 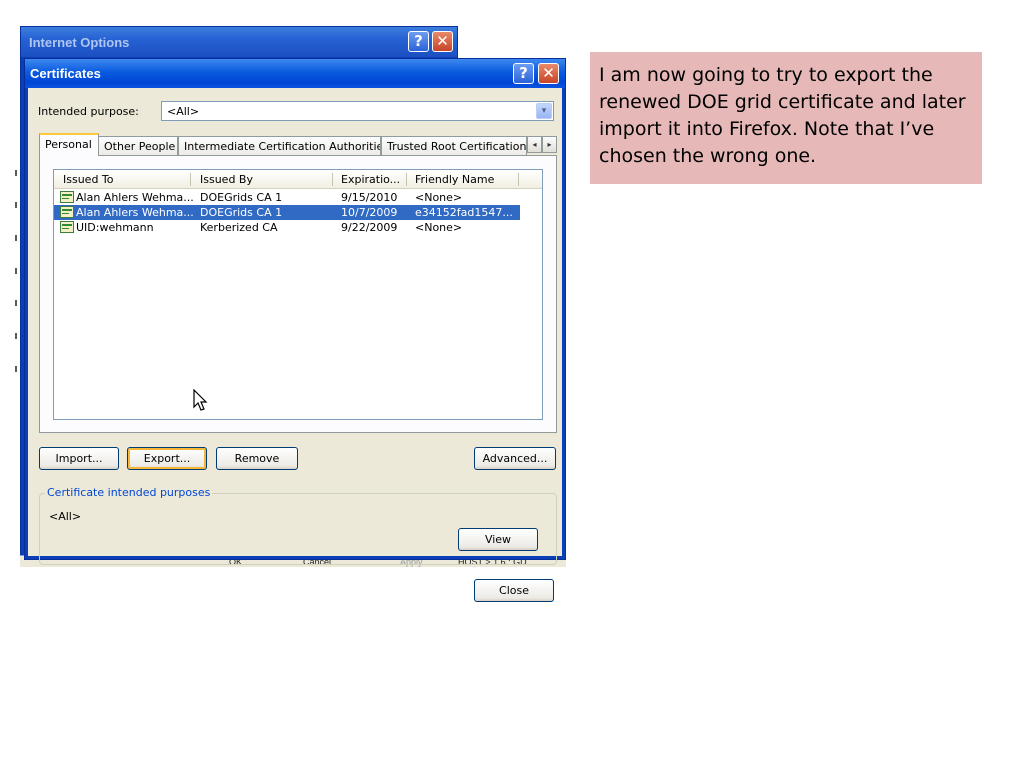 What do you see at coordinates (442, 41) in the screenshot?
I see `io-close-button: ✕` at bounding box center [442, 41].